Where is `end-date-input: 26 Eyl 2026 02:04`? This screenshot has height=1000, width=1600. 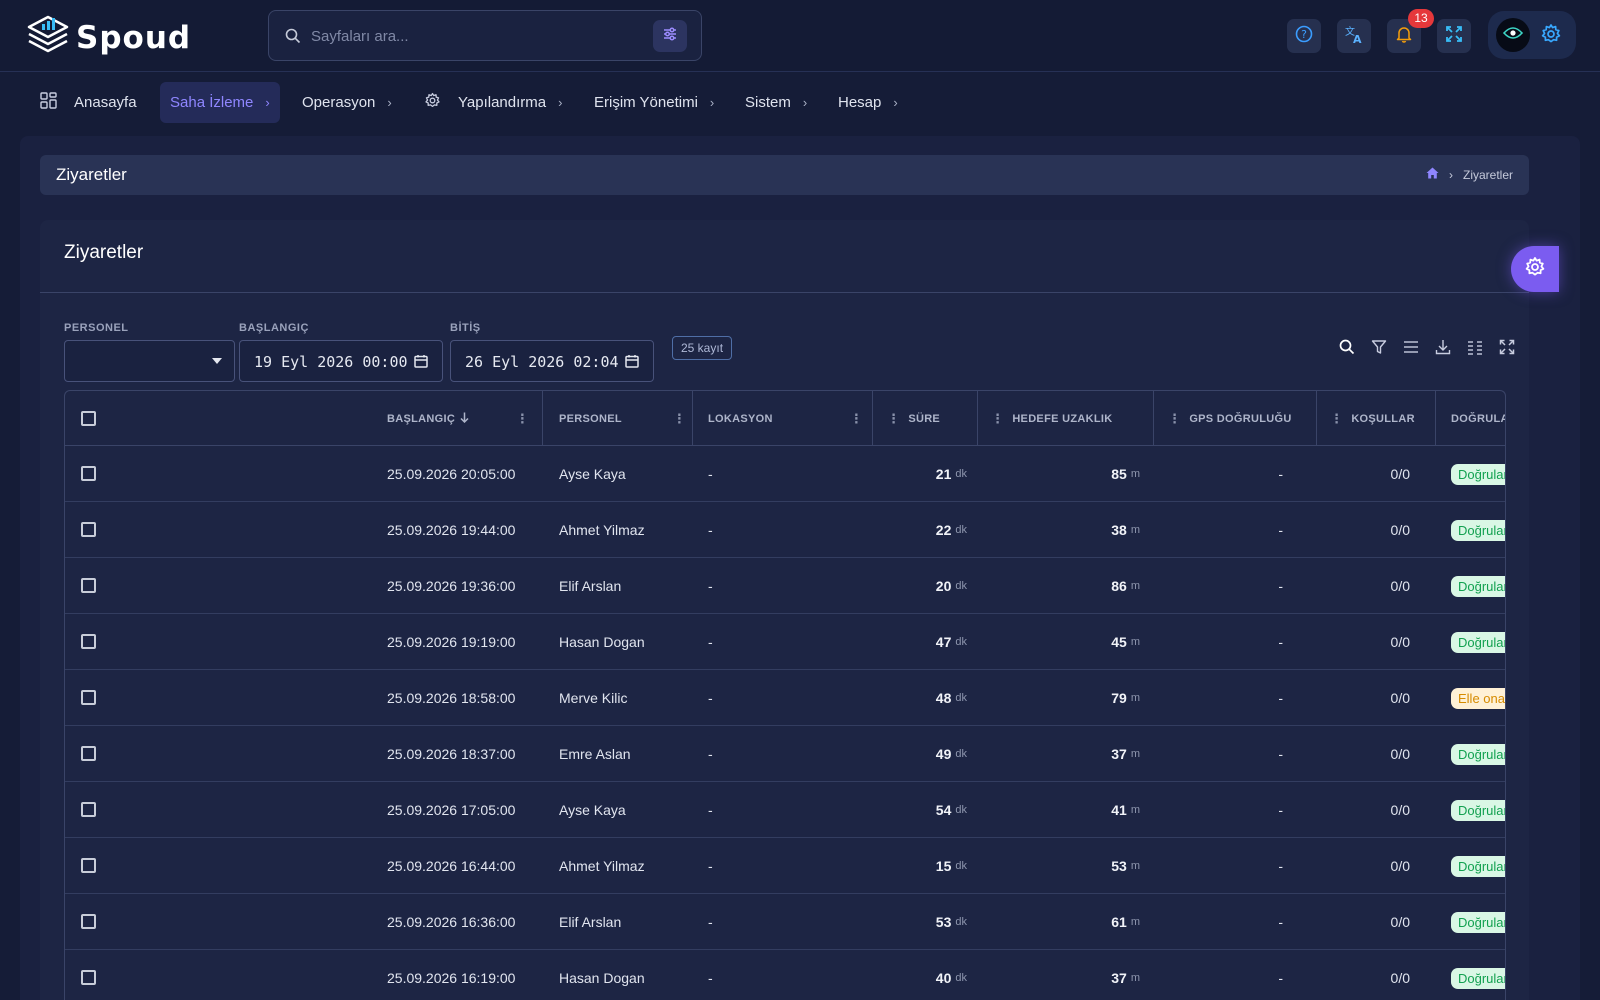
end-date-input: 26 Eyl 2026 02:04 is located at coordinates (552, 361).